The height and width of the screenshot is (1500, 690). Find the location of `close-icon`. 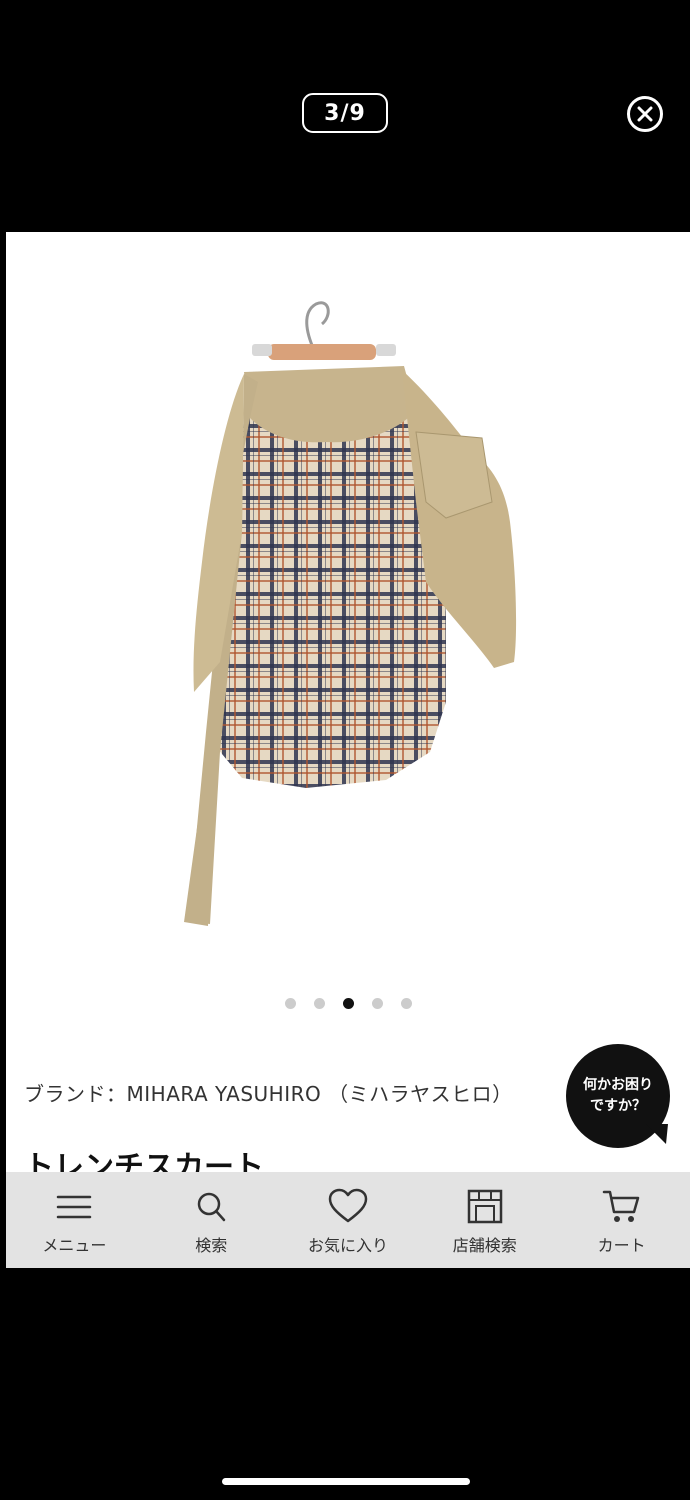

close-icon is located at coordinates (645, 114).